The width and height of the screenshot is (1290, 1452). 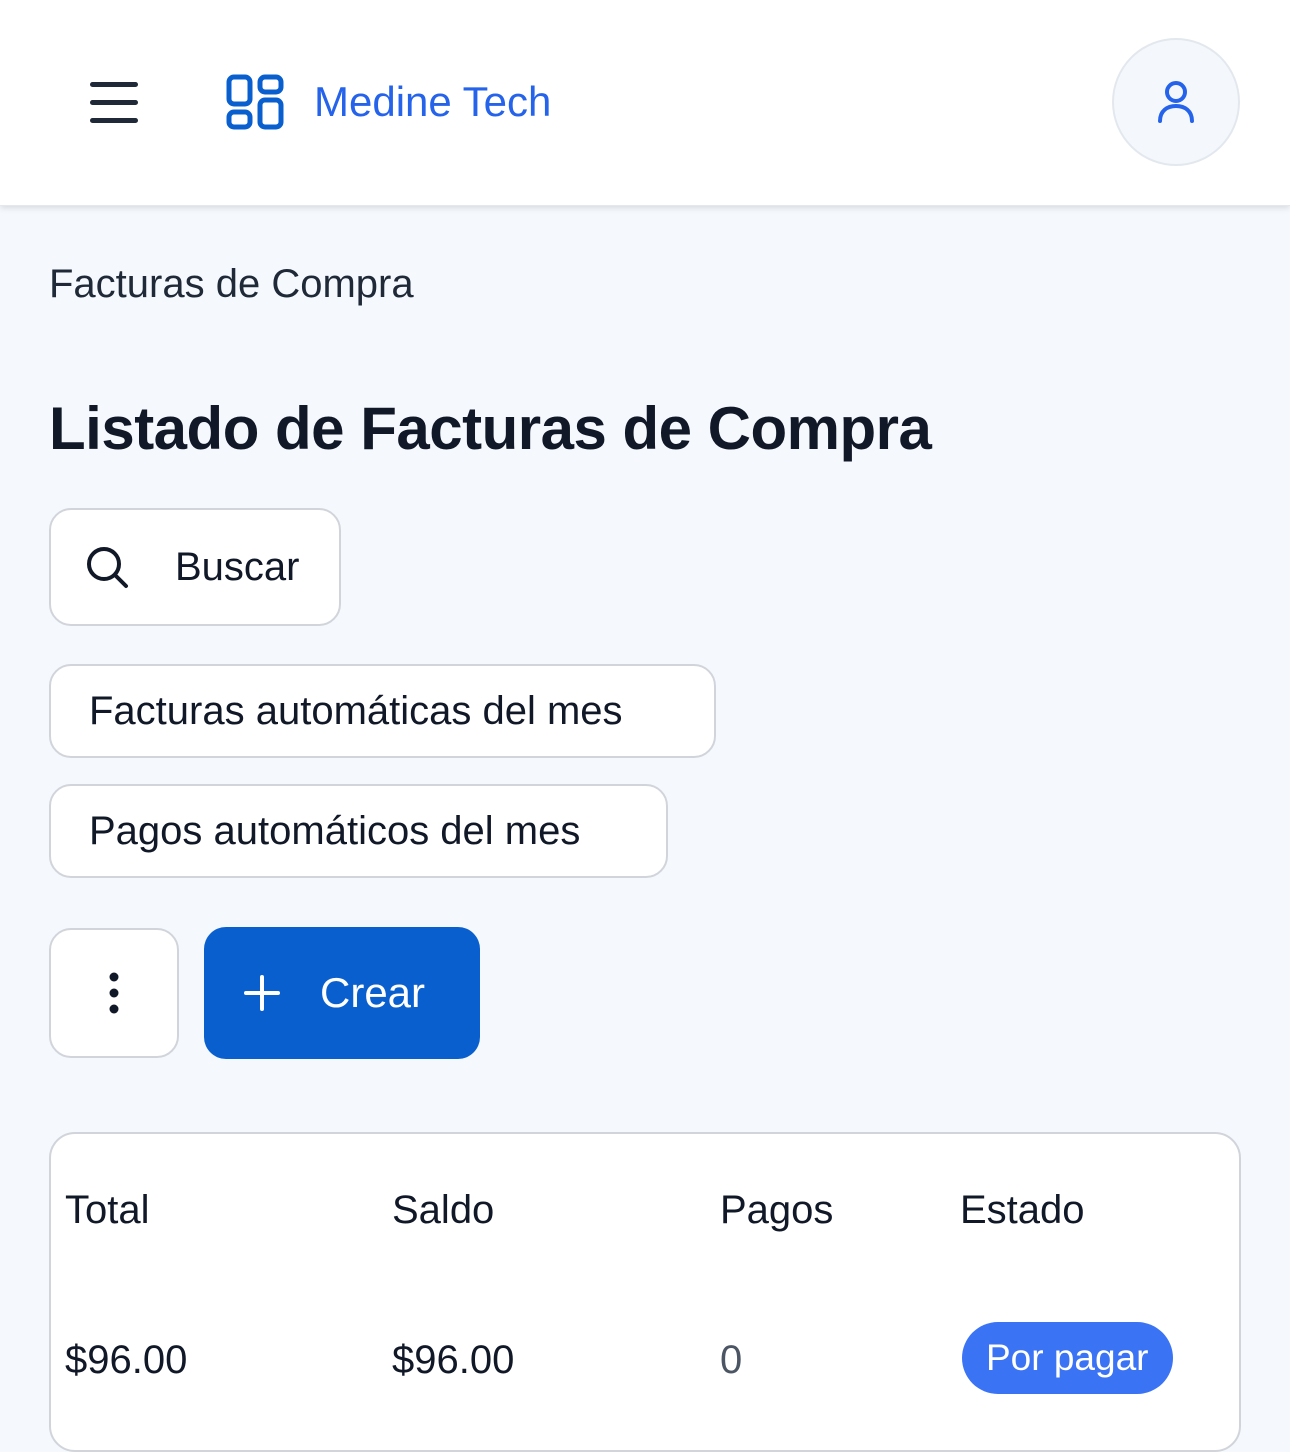 What do you see at coordinates (443, 1210) in the screenshot?
I see `column-header-saldo: Saldo` at bounding box center [443, 1210].